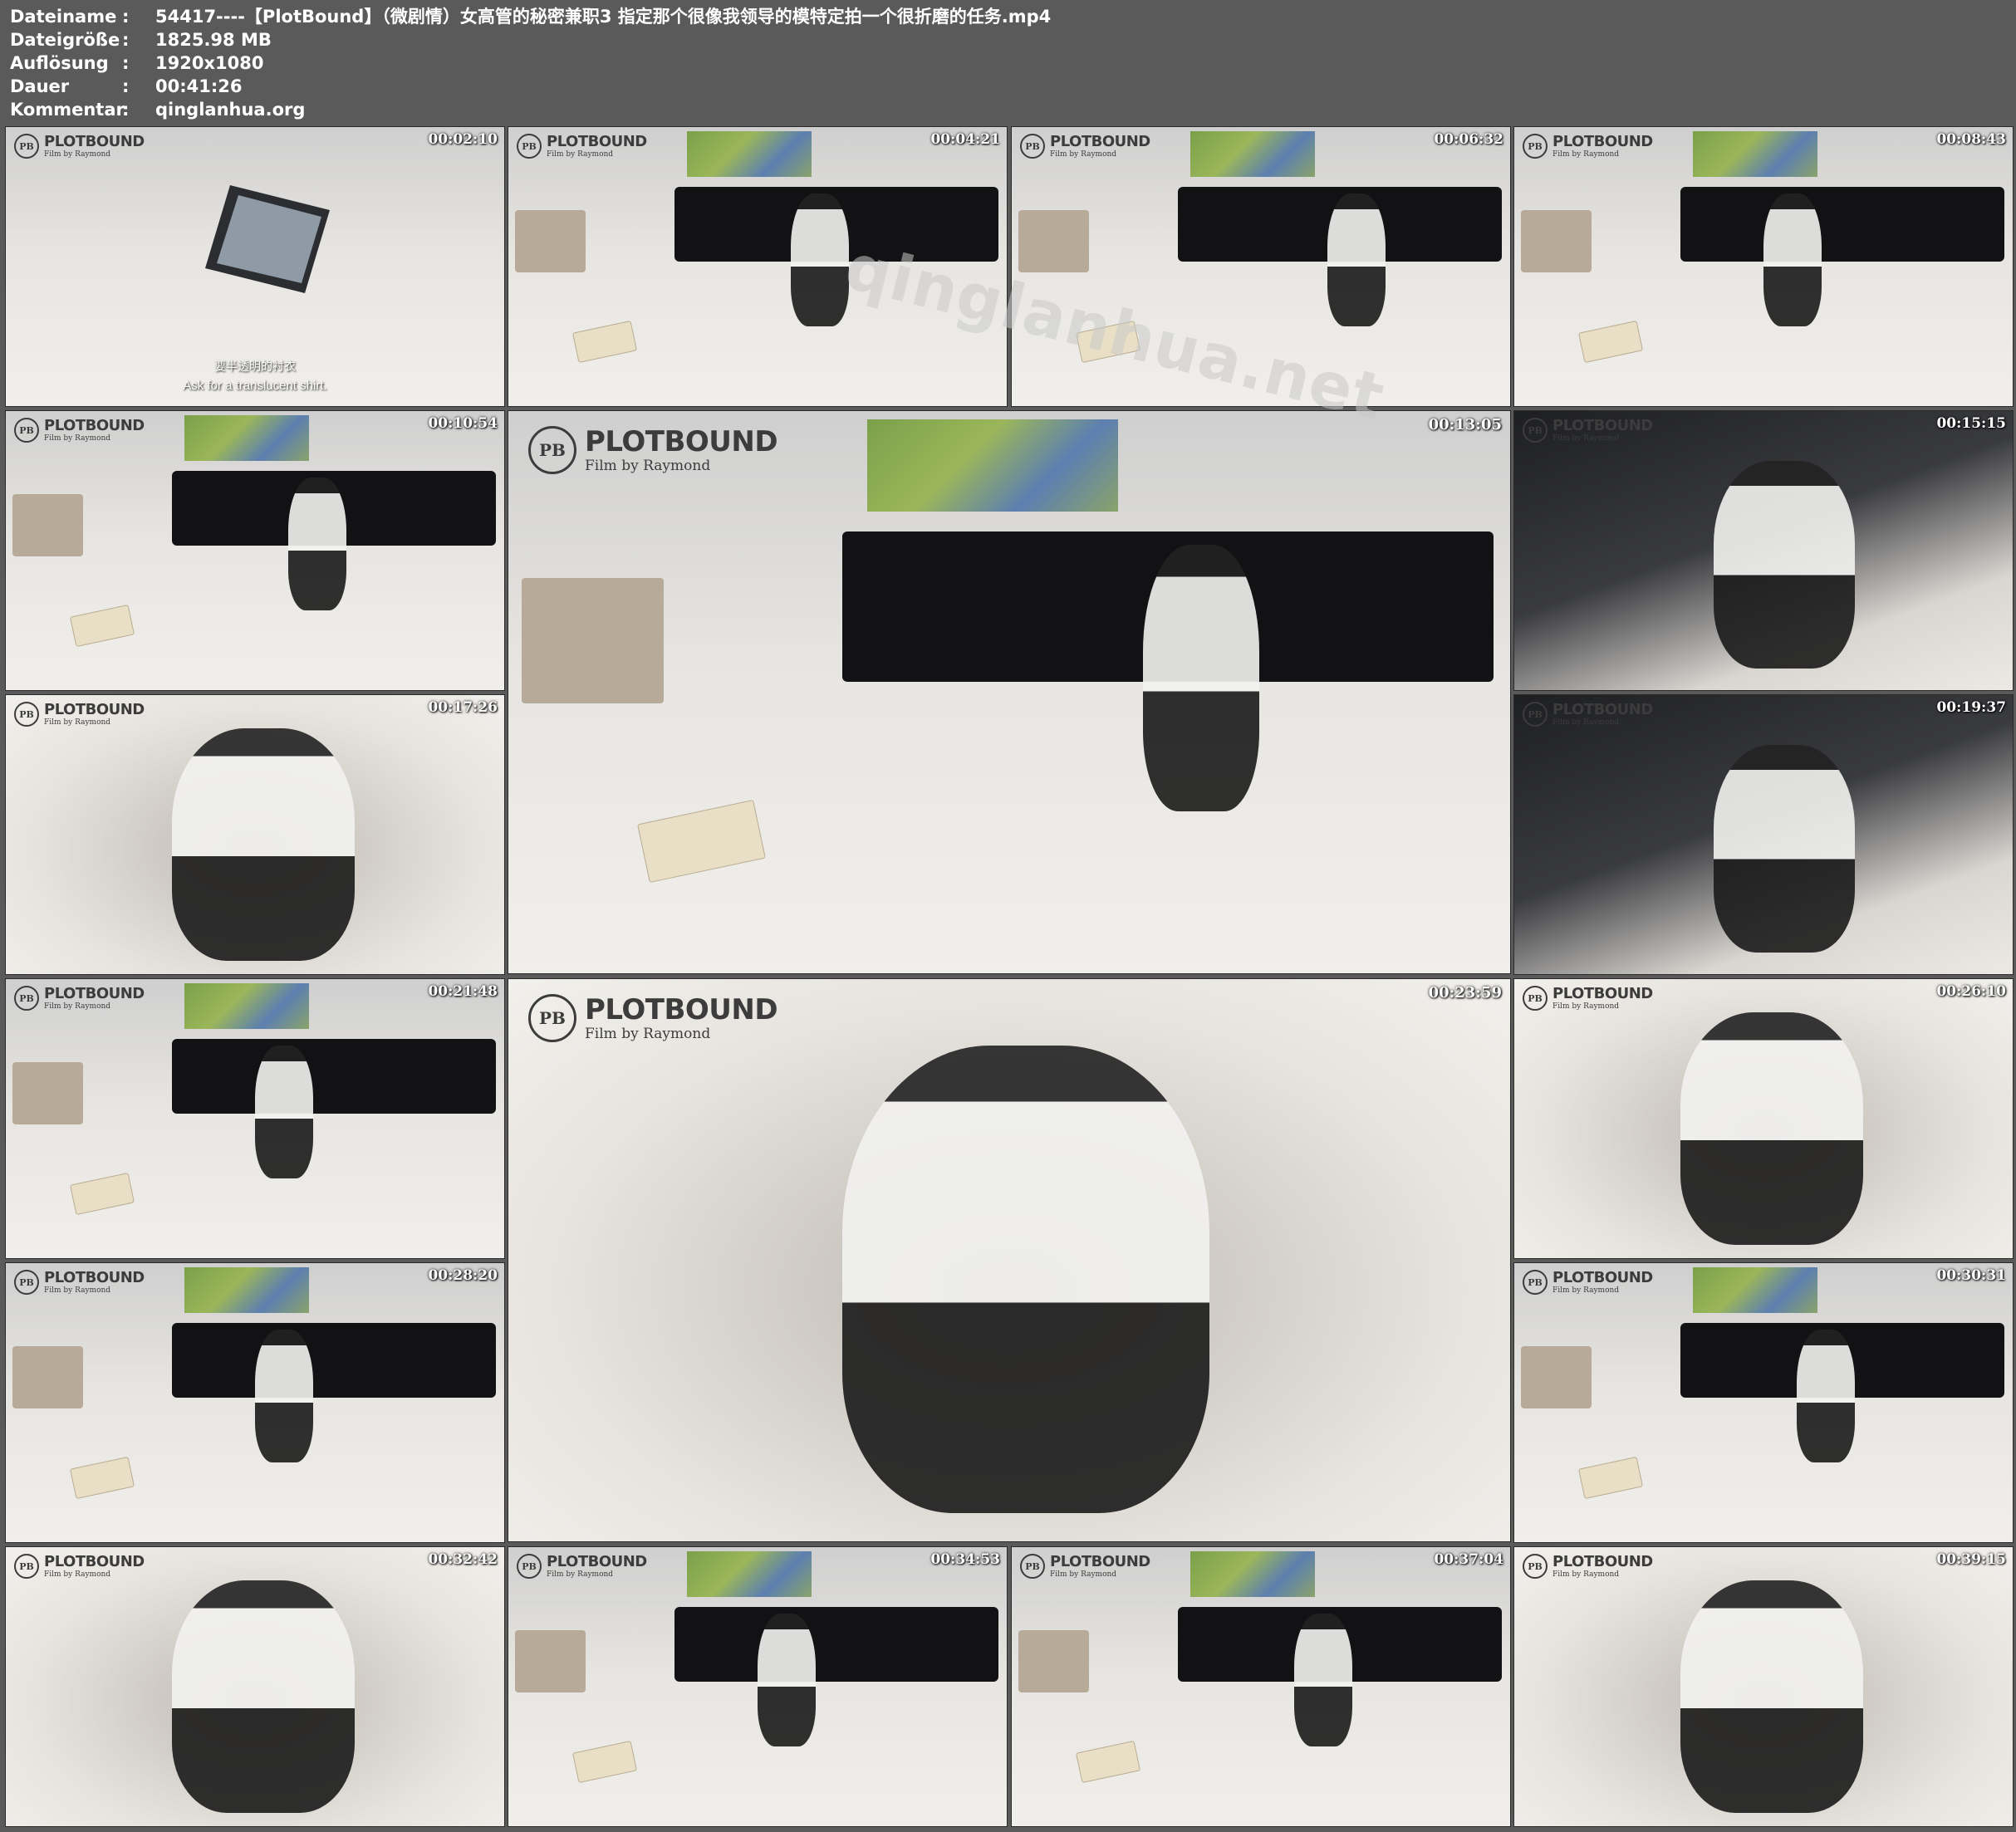  Describe the element at coordinates (530, 109) in the screenshot. I see `file-info-row: Kommentar: qinglanhua.org` at that location.